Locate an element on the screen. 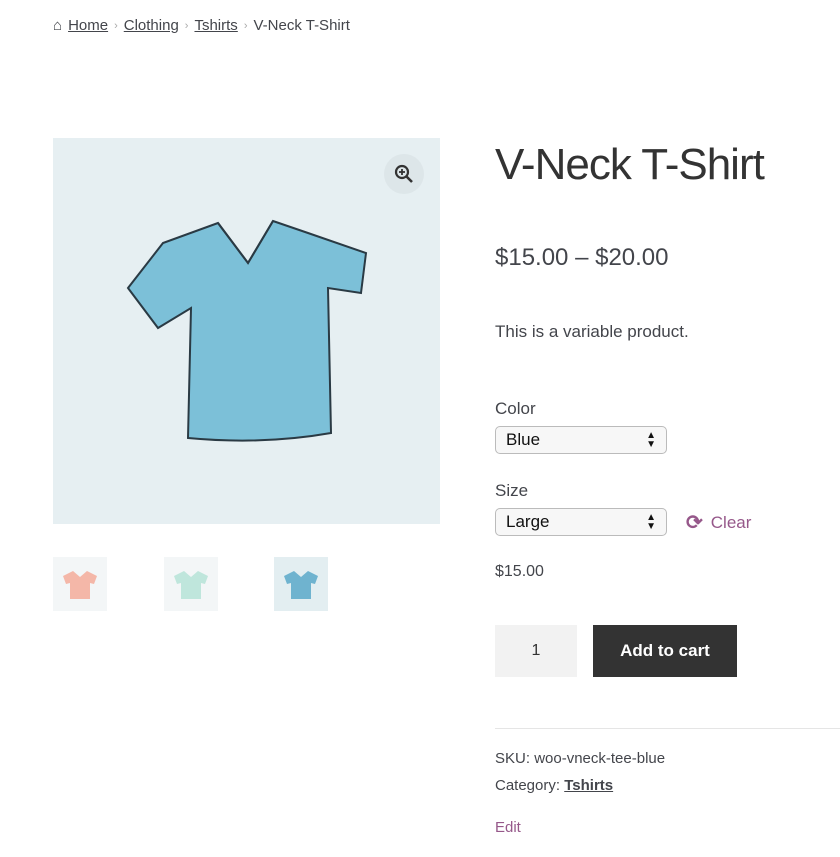 Image resolution: width=840 pixels, height=857 pixels. thumbnail-blue is located at coordinates (301, 584).